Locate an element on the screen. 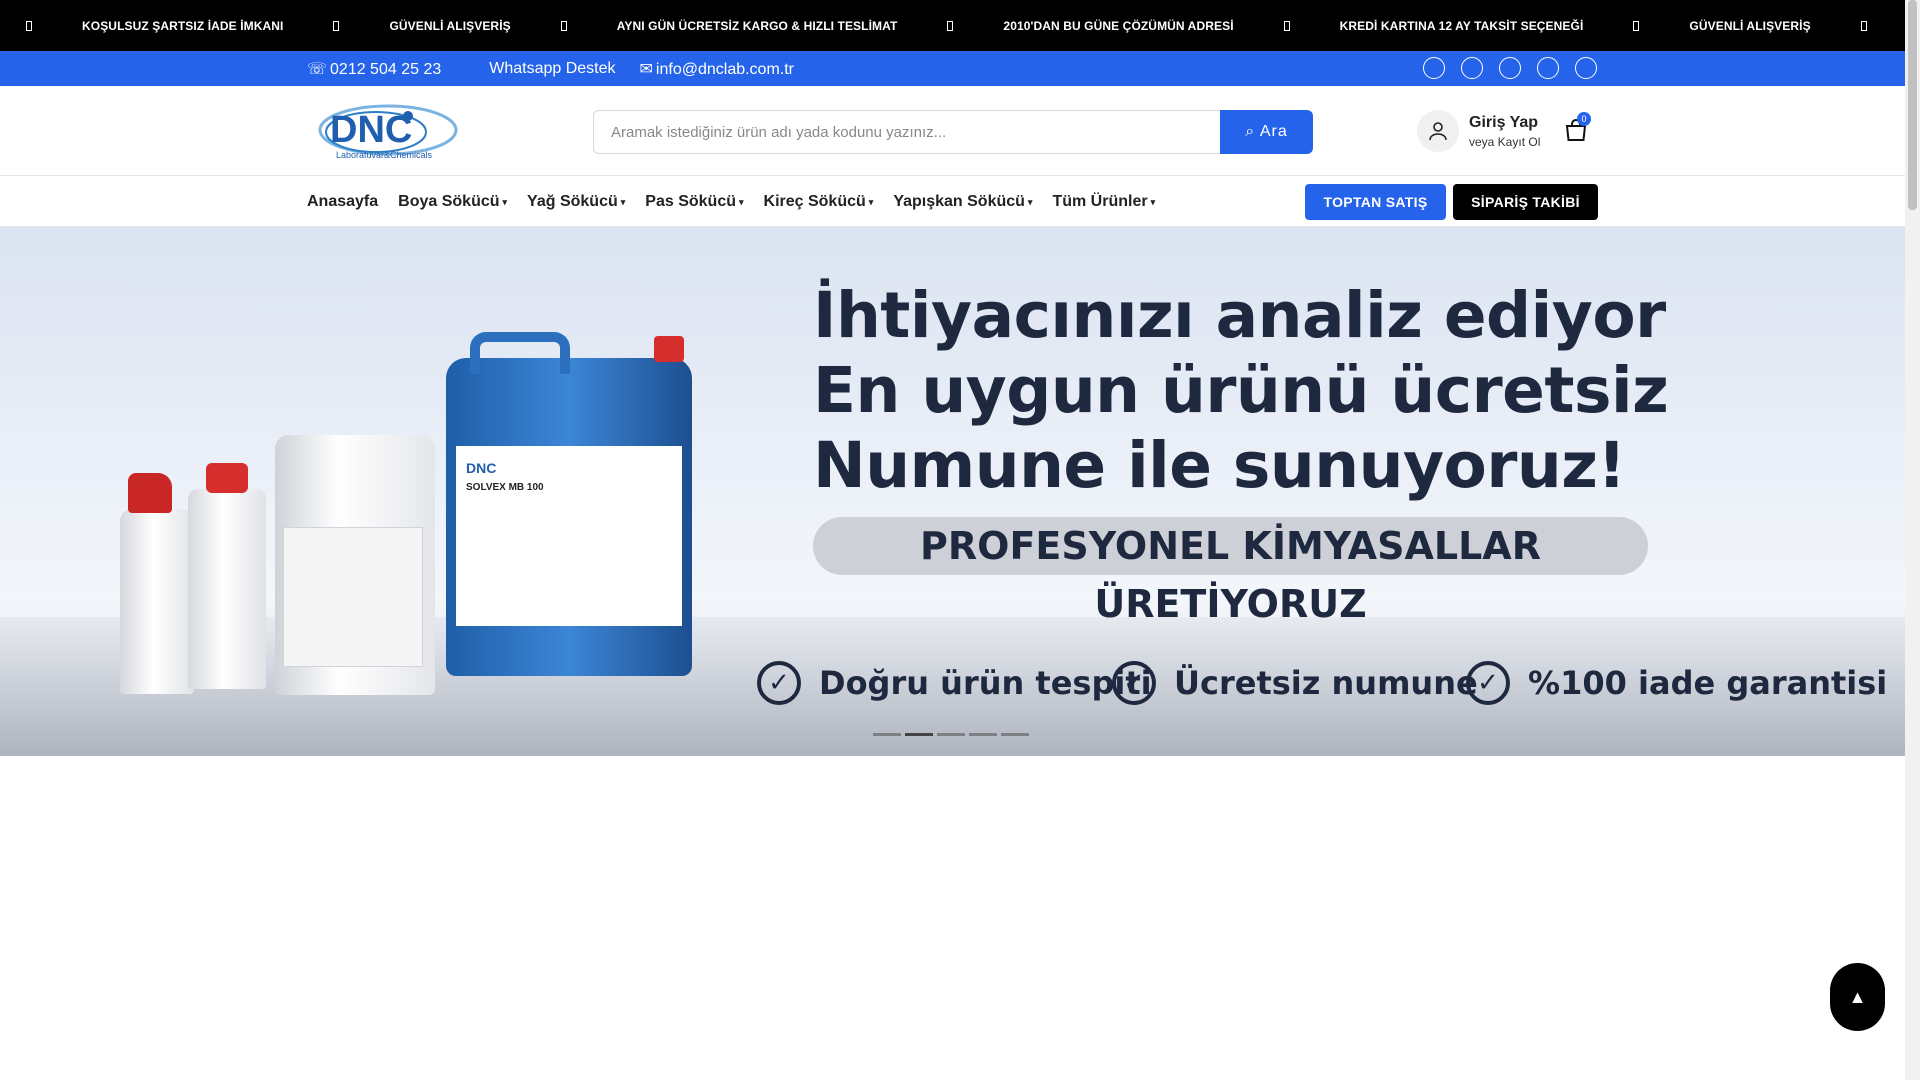  youtube-icon is located at coordinates (1548, 68).